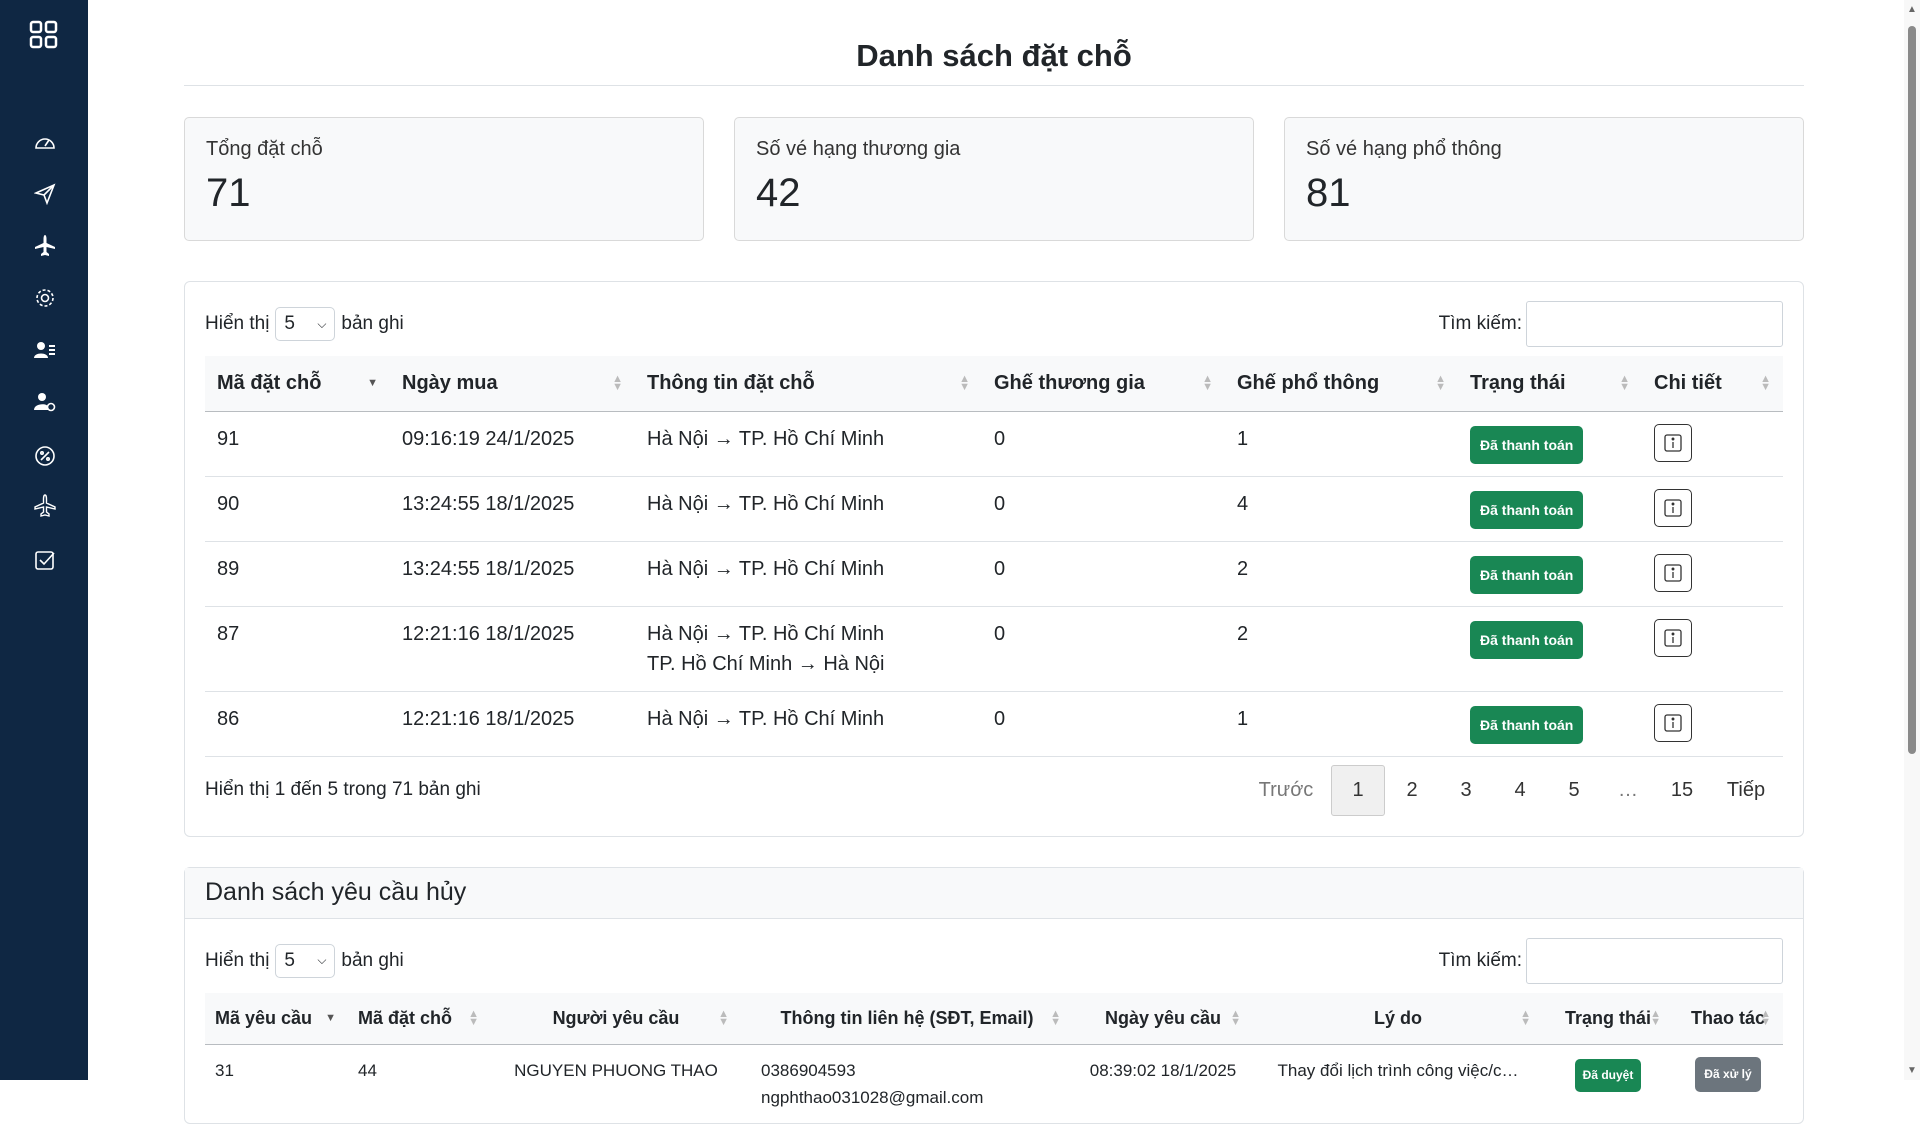 This screenshot has width=1920, height=1124. What do you see at coordinates (1520, 790) in the screenshot?
I see `pagination-page: 4` at bounding box center [1520, 790].